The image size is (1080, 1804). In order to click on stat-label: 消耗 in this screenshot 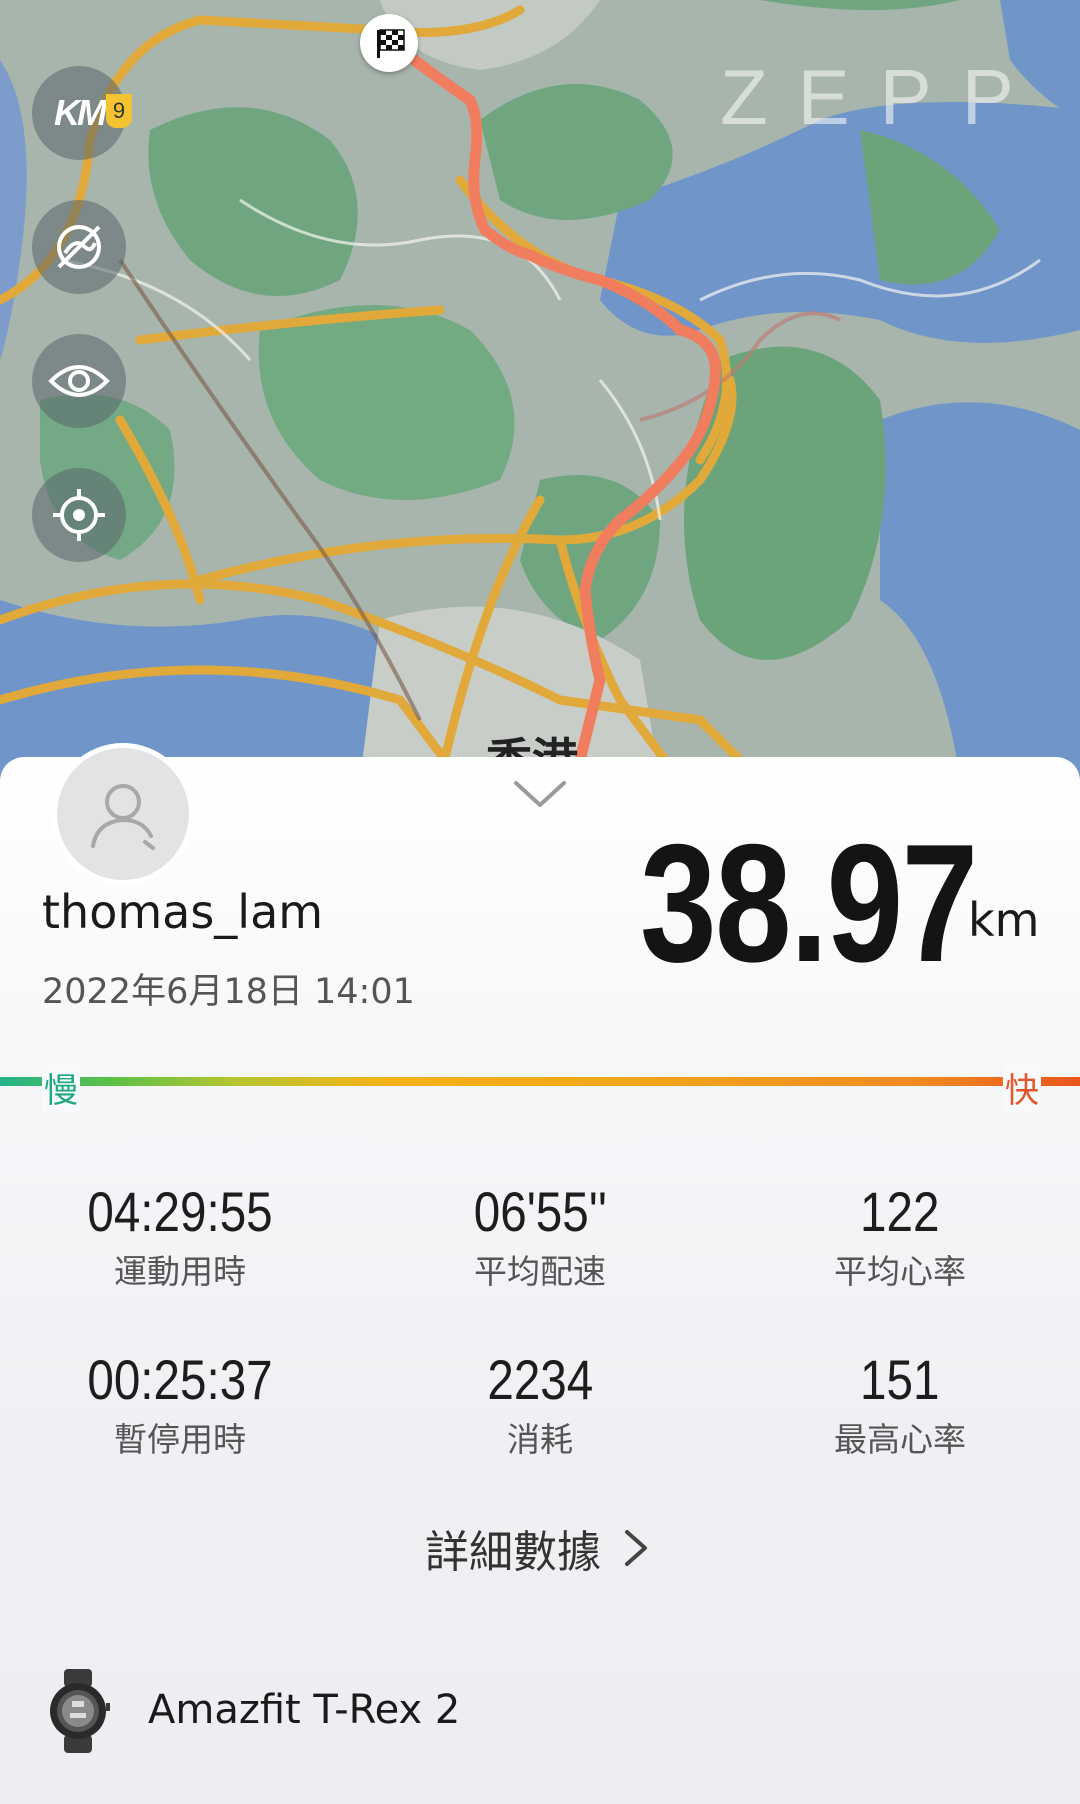, I will do `click(540, 1439)`.